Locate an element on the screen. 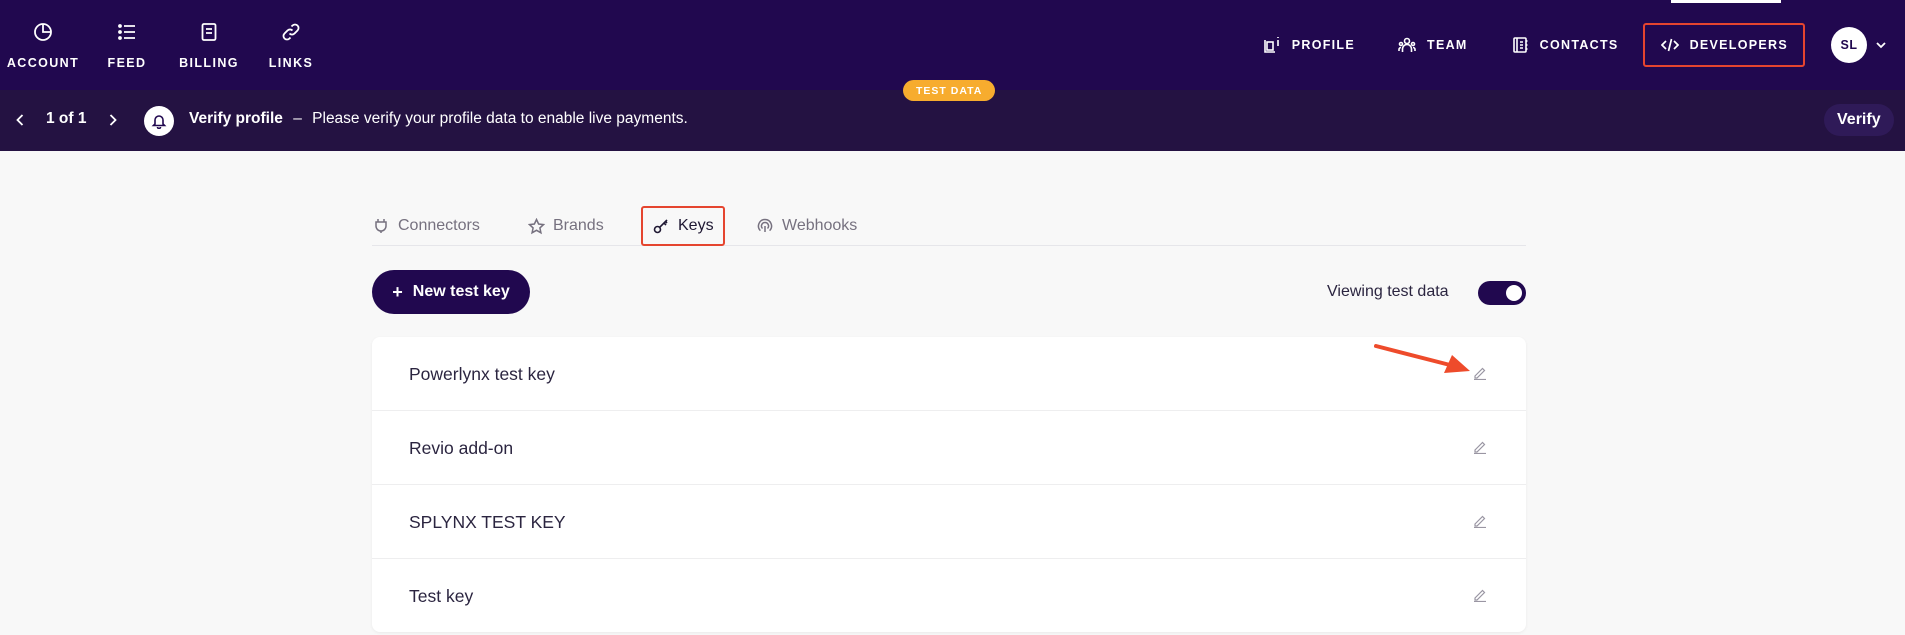  nav-left: ACCOUNT FEED BILLING LINKS is located at coordinates (166, 45).